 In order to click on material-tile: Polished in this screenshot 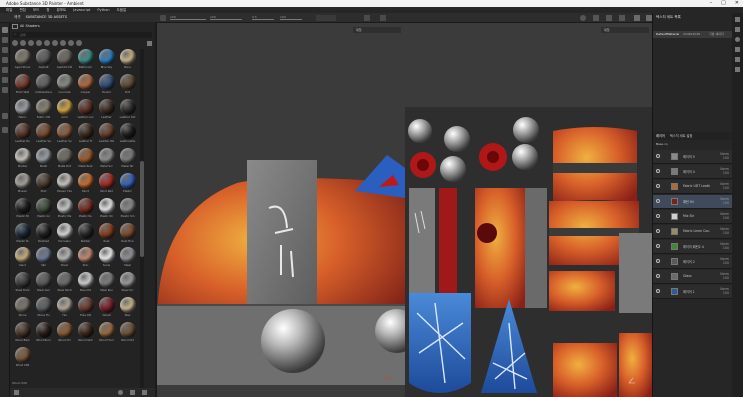, I will do `click(43, 233)`.